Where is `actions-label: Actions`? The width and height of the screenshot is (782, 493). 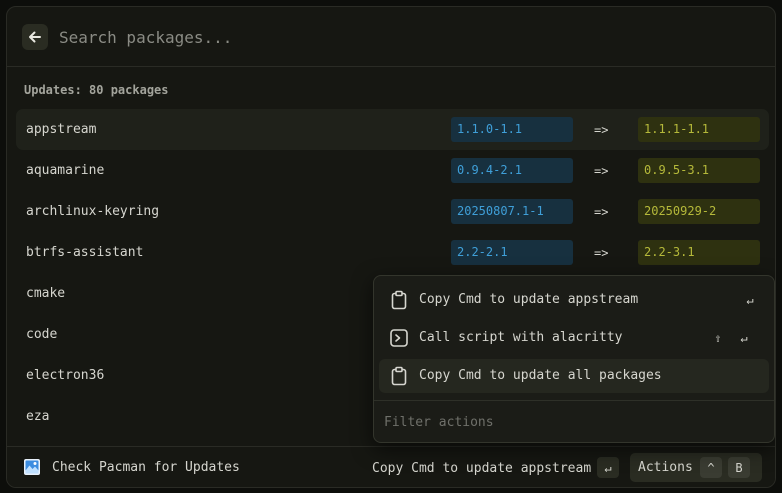
actions-label: Actions is located at coordinates (665, 467).